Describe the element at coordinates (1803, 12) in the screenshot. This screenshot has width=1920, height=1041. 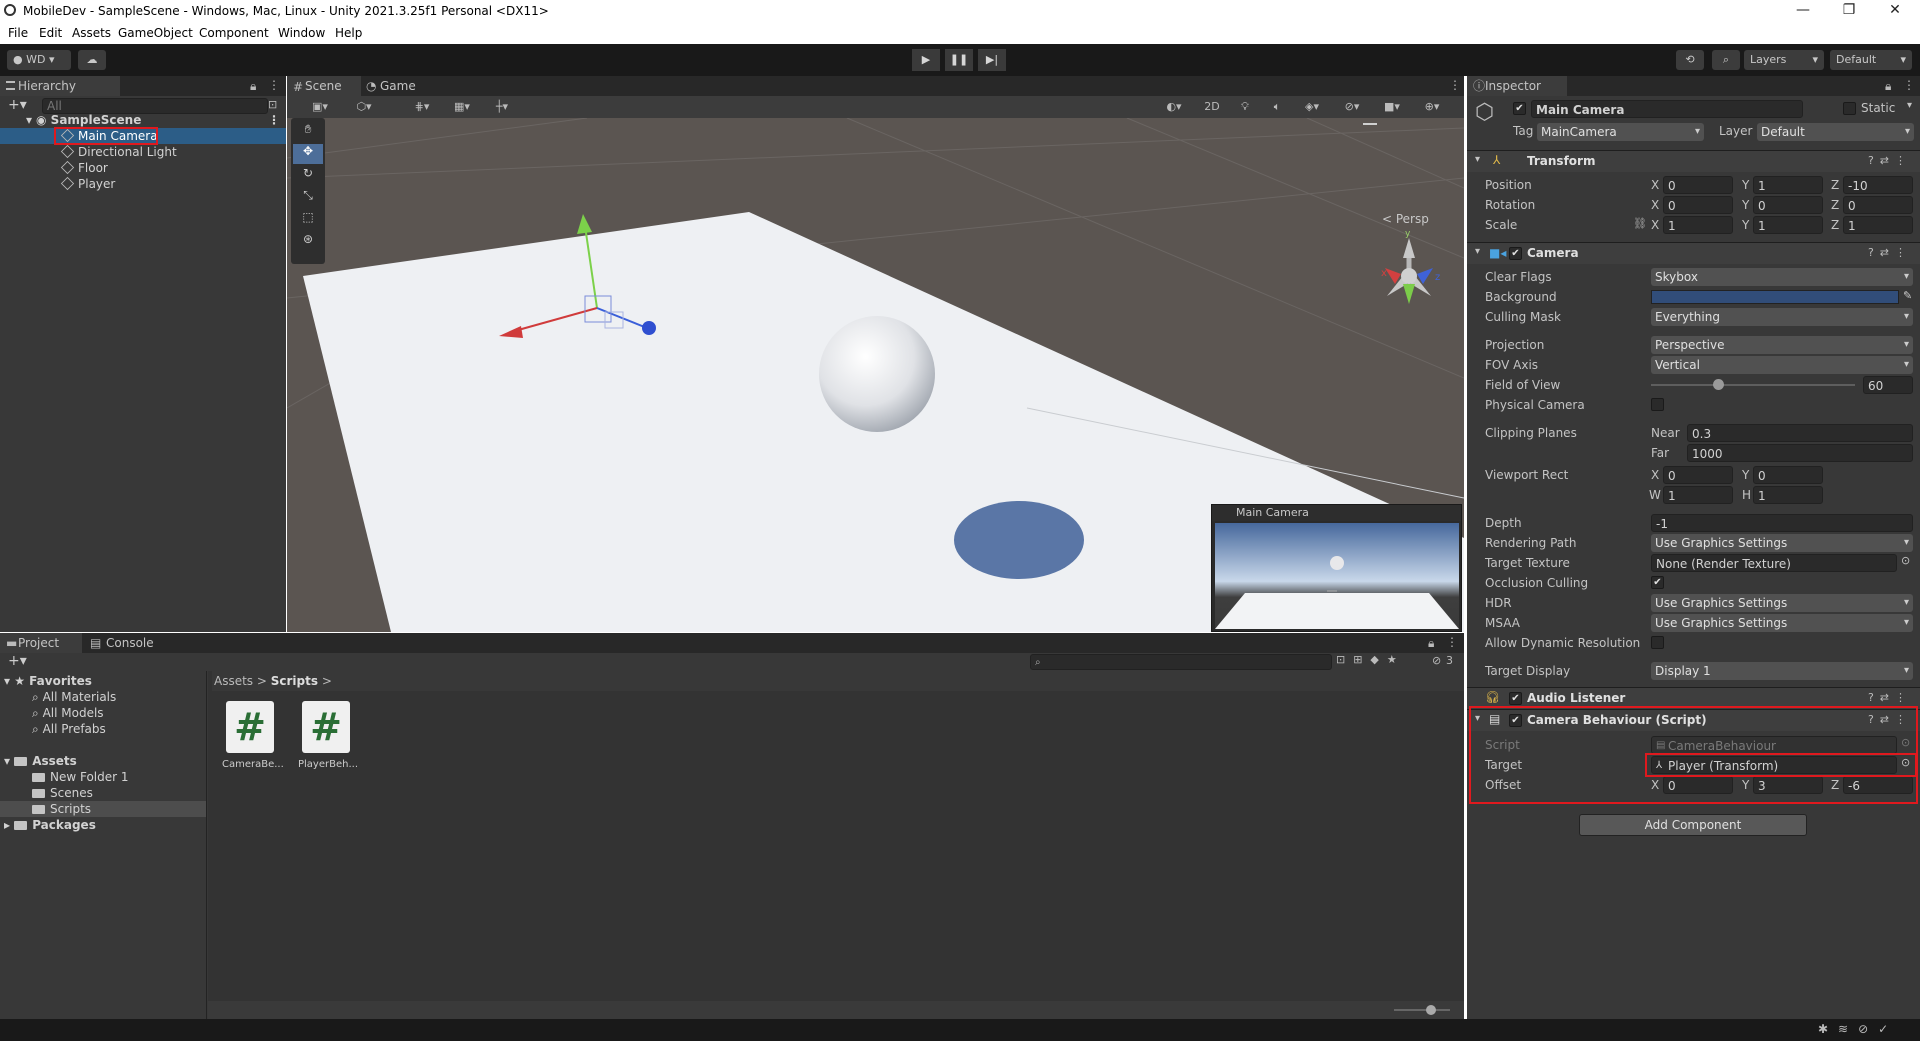
I see `minimize-button: —` at that location.